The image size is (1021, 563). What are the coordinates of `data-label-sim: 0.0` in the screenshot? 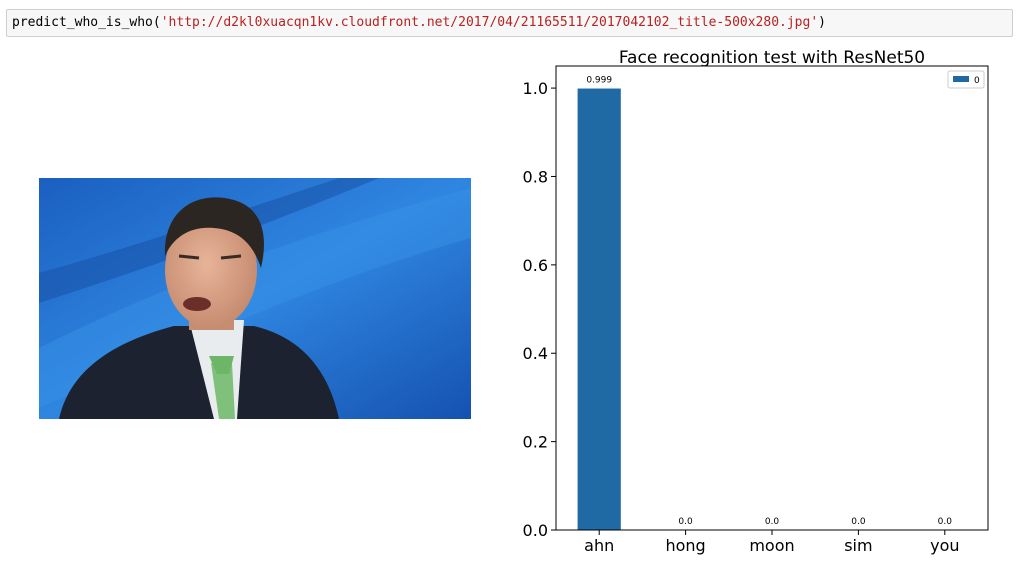 It's located at (858, 522).